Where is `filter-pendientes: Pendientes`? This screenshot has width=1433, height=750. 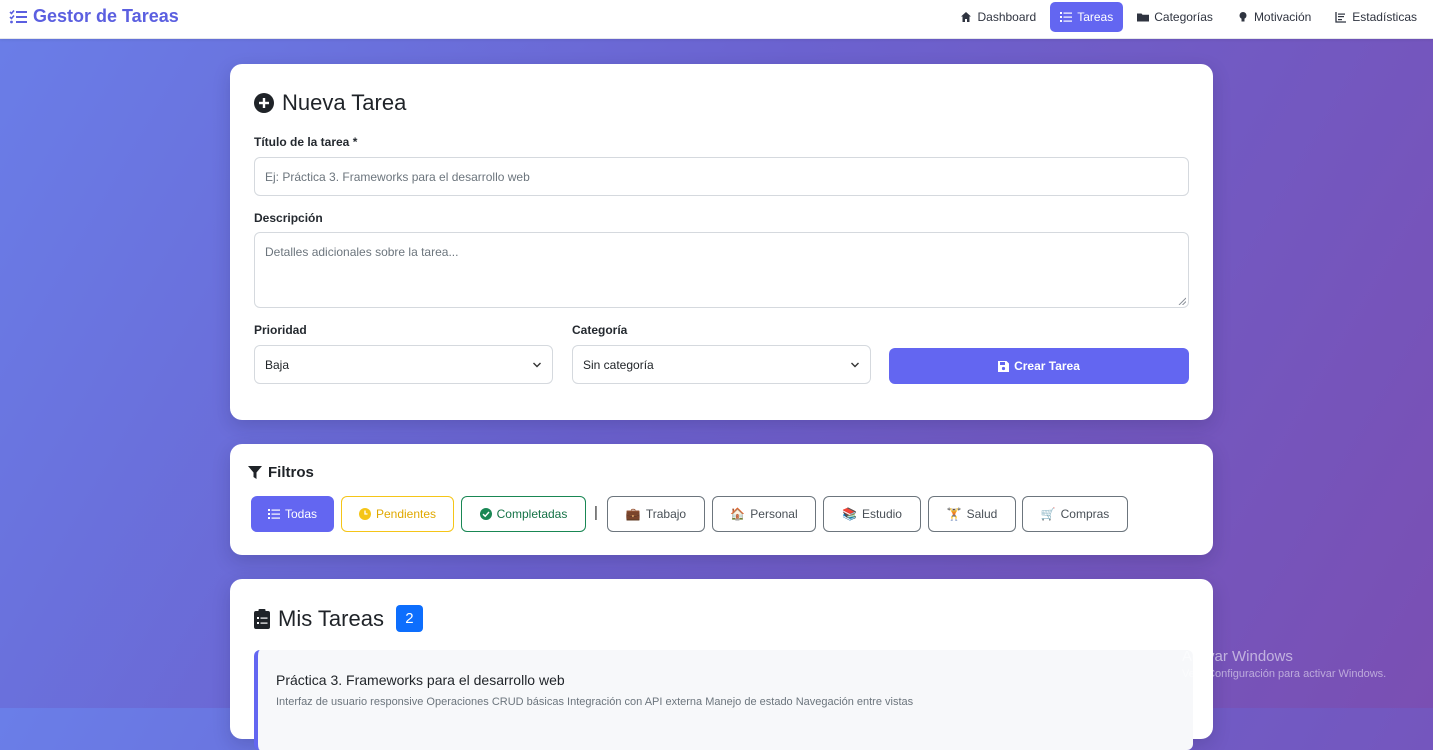 filter-pendientes: Pendientes is located at coordinates (397, 514).